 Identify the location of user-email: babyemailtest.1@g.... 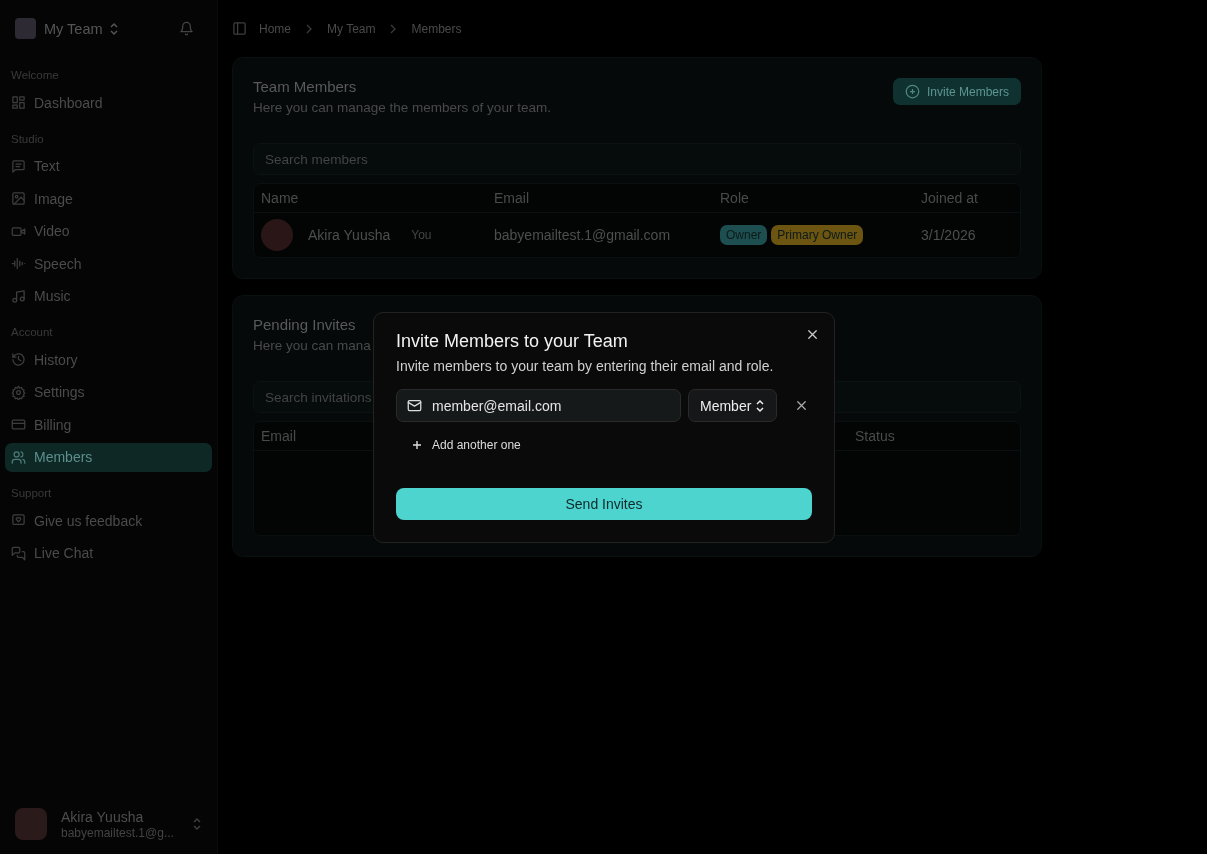
(117, 832).